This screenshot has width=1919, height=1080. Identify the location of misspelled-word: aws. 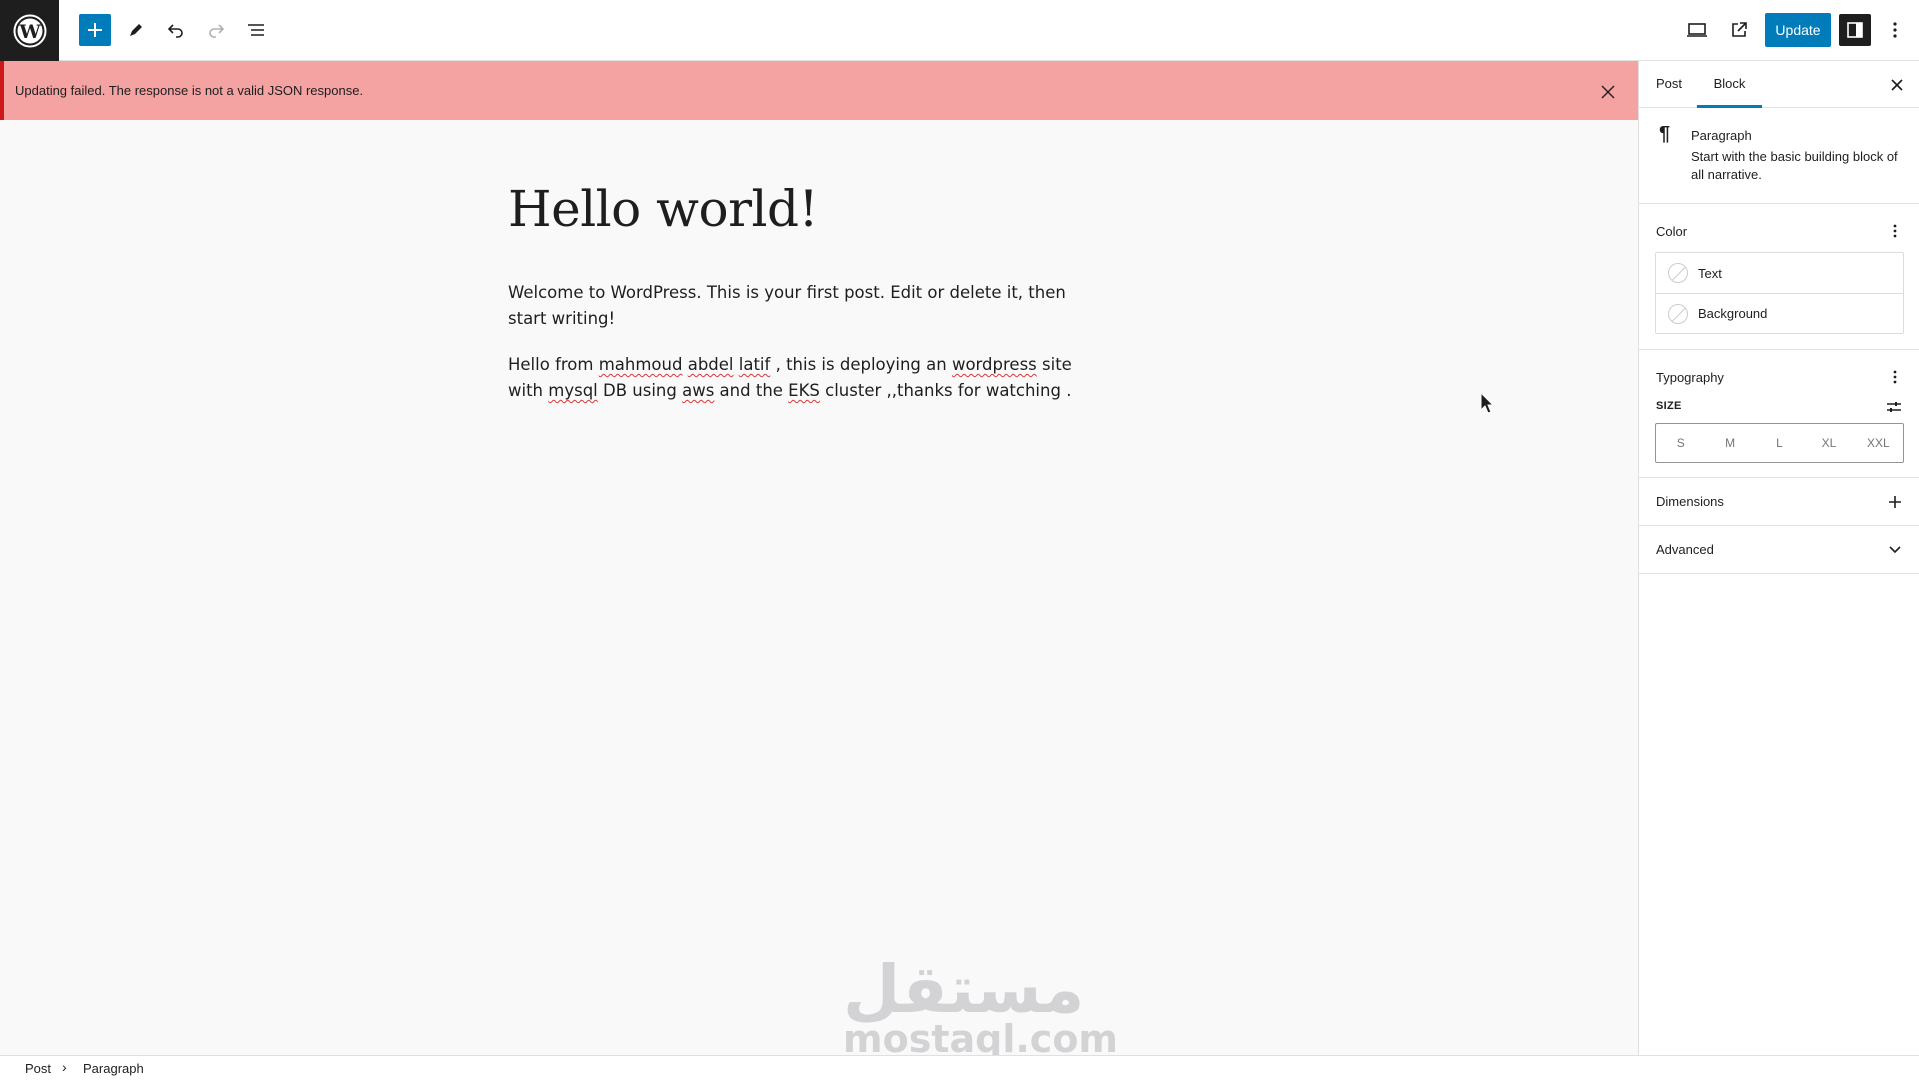
(698, 390).